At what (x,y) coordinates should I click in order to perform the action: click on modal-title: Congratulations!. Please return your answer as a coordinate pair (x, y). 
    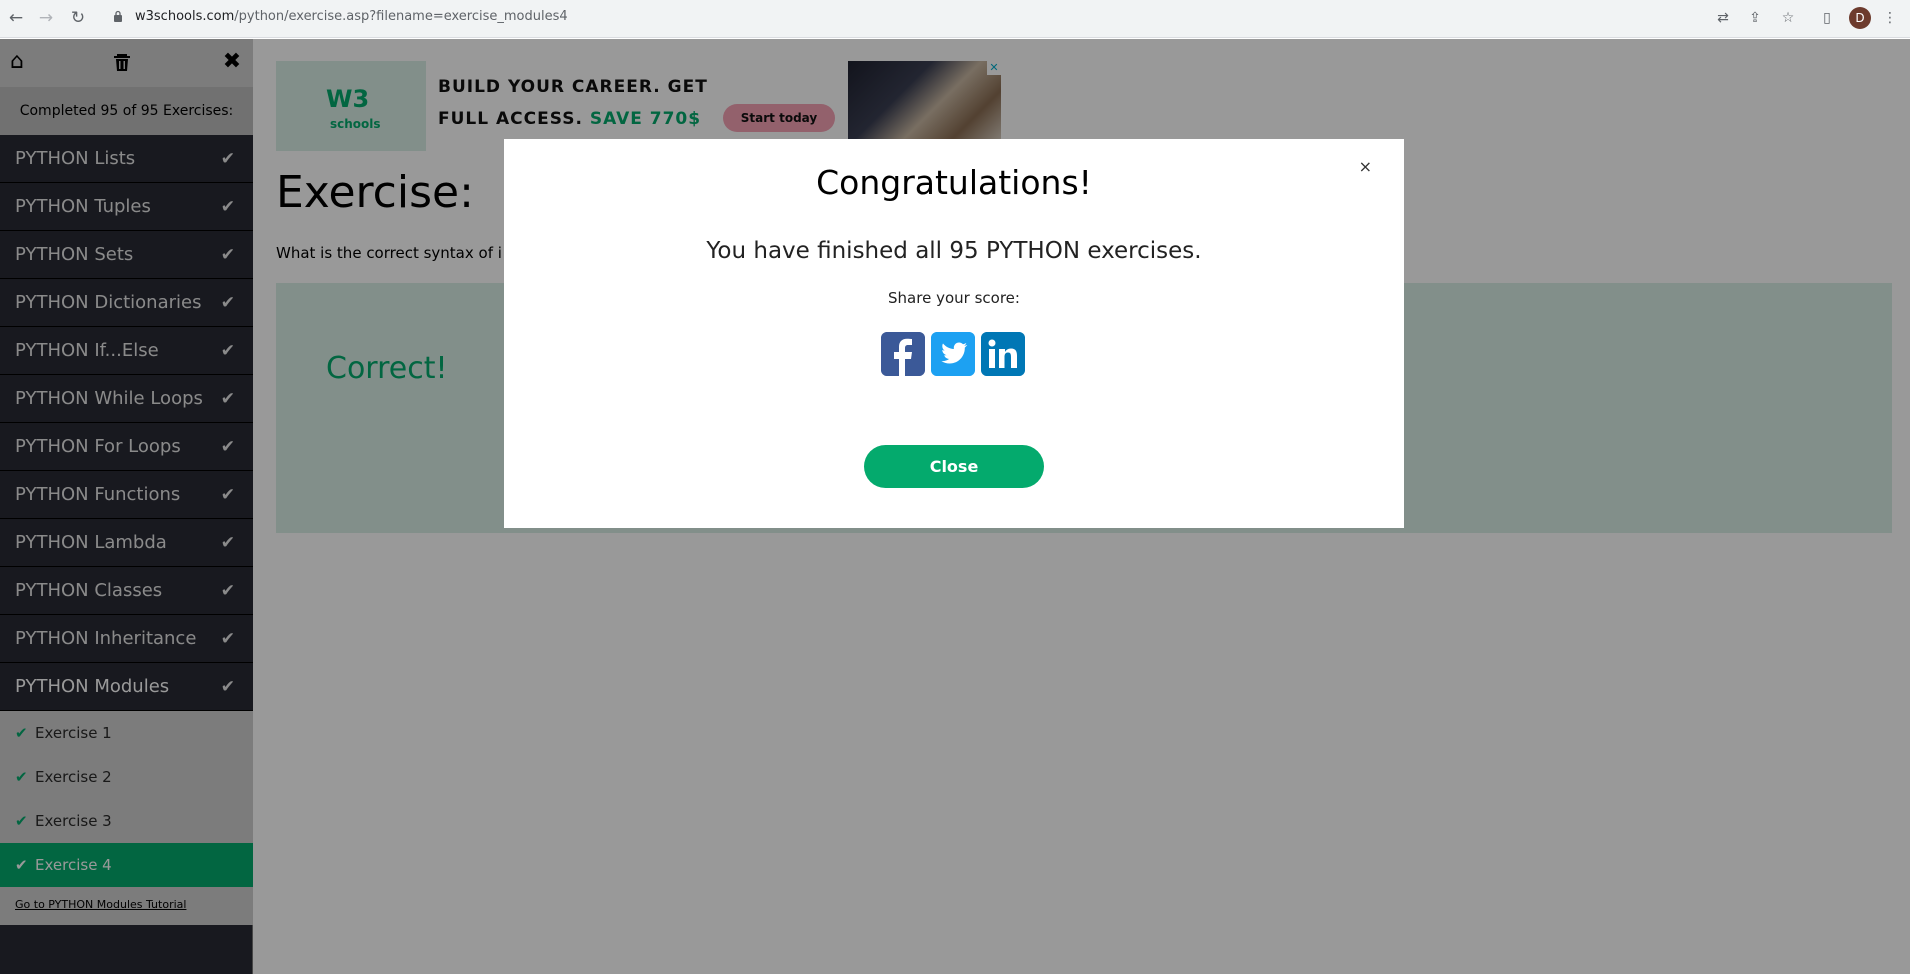
    Looking at the image, I should click on (954, 182).